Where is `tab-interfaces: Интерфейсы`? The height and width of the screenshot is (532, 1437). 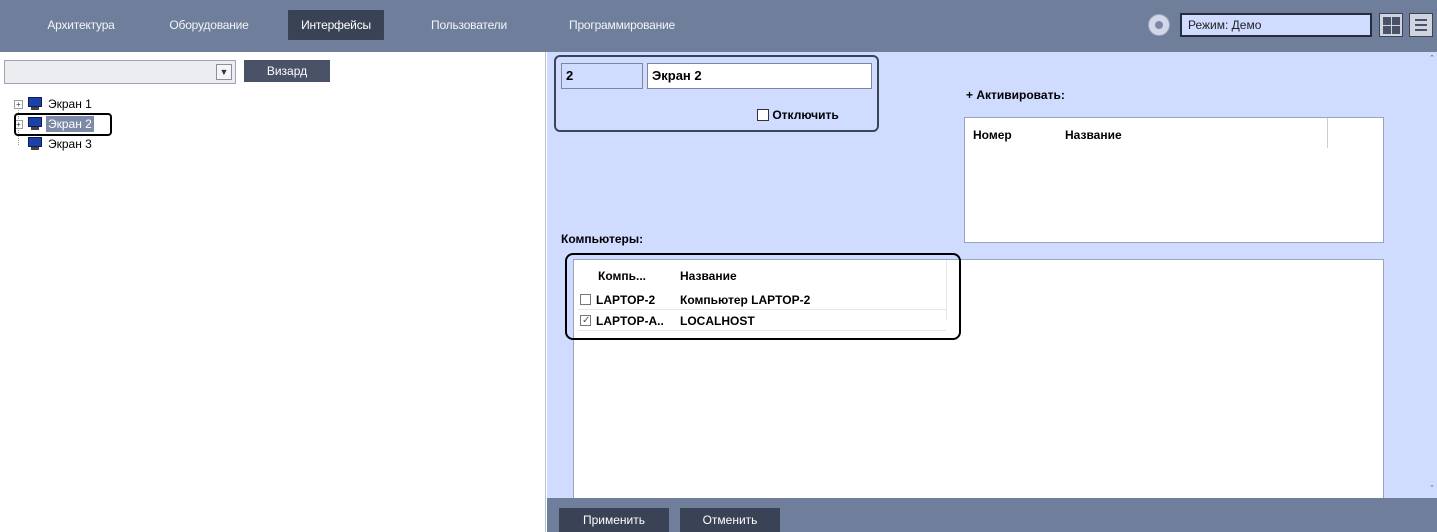
tab-interfaces: Интерфейсы is located at coordinates (336, 25).